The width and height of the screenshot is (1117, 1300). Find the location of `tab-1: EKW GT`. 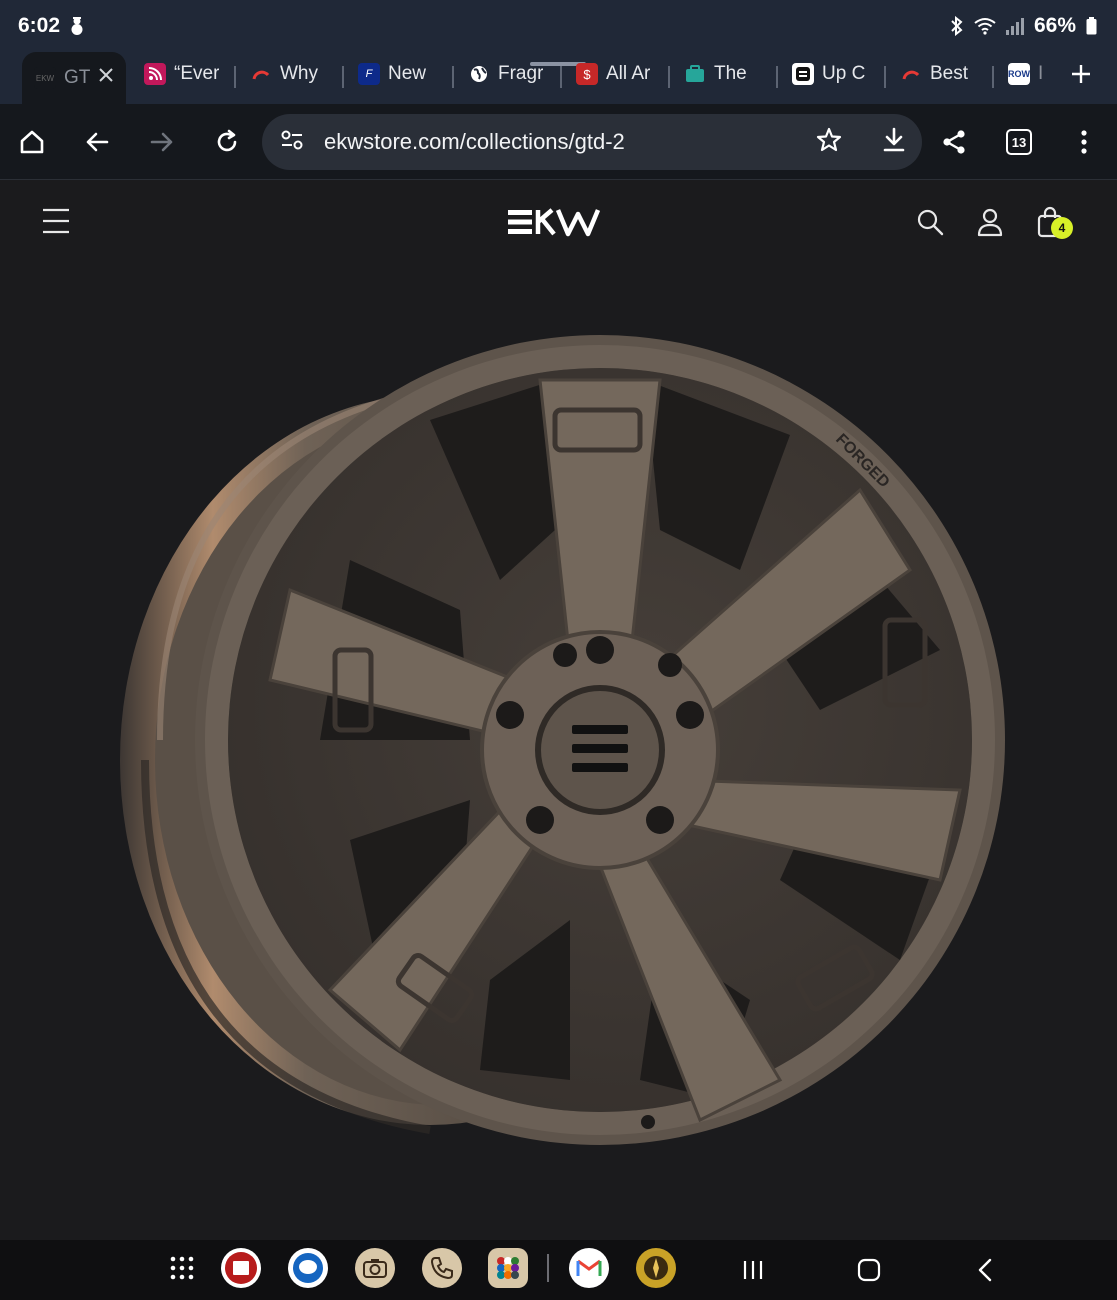

tab-1: EKW GT is located at coordinates (74, 78).